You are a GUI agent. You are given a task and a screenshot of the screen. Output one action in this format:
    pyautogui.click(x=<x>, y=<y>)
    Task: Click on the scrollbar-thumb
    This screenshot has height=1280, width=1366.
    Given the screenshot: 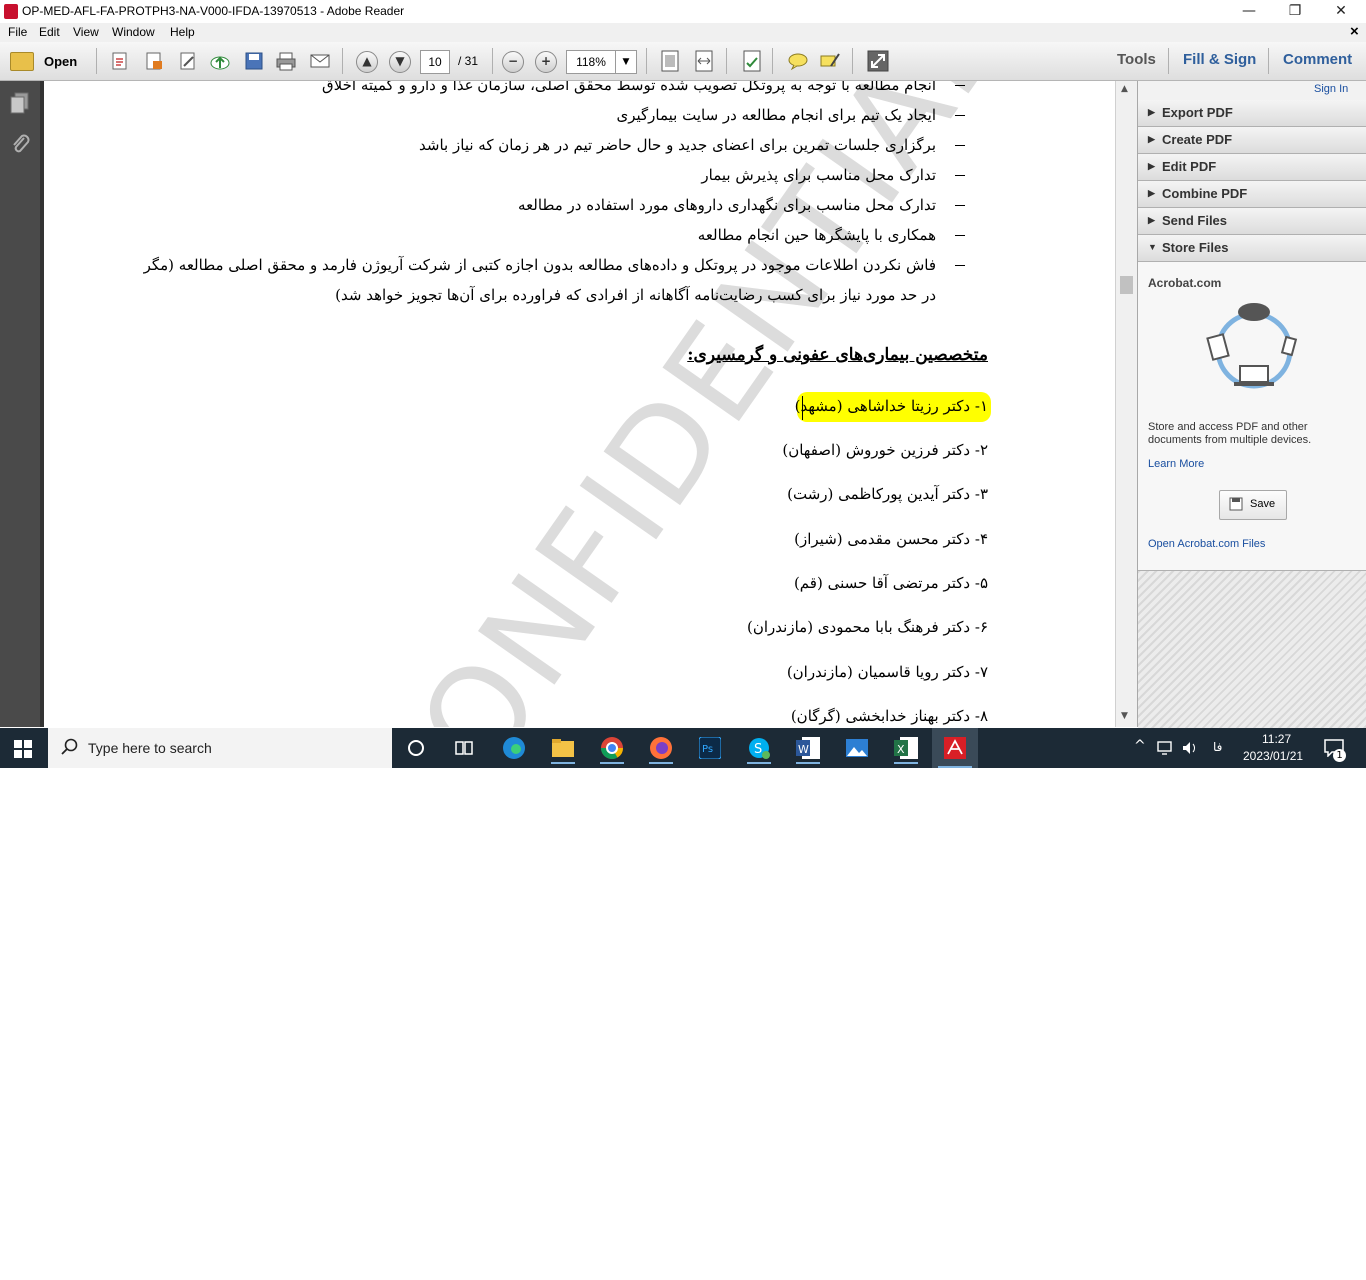 What is the action you would take?
    pyautogui.click(x=1126, y=285)
    